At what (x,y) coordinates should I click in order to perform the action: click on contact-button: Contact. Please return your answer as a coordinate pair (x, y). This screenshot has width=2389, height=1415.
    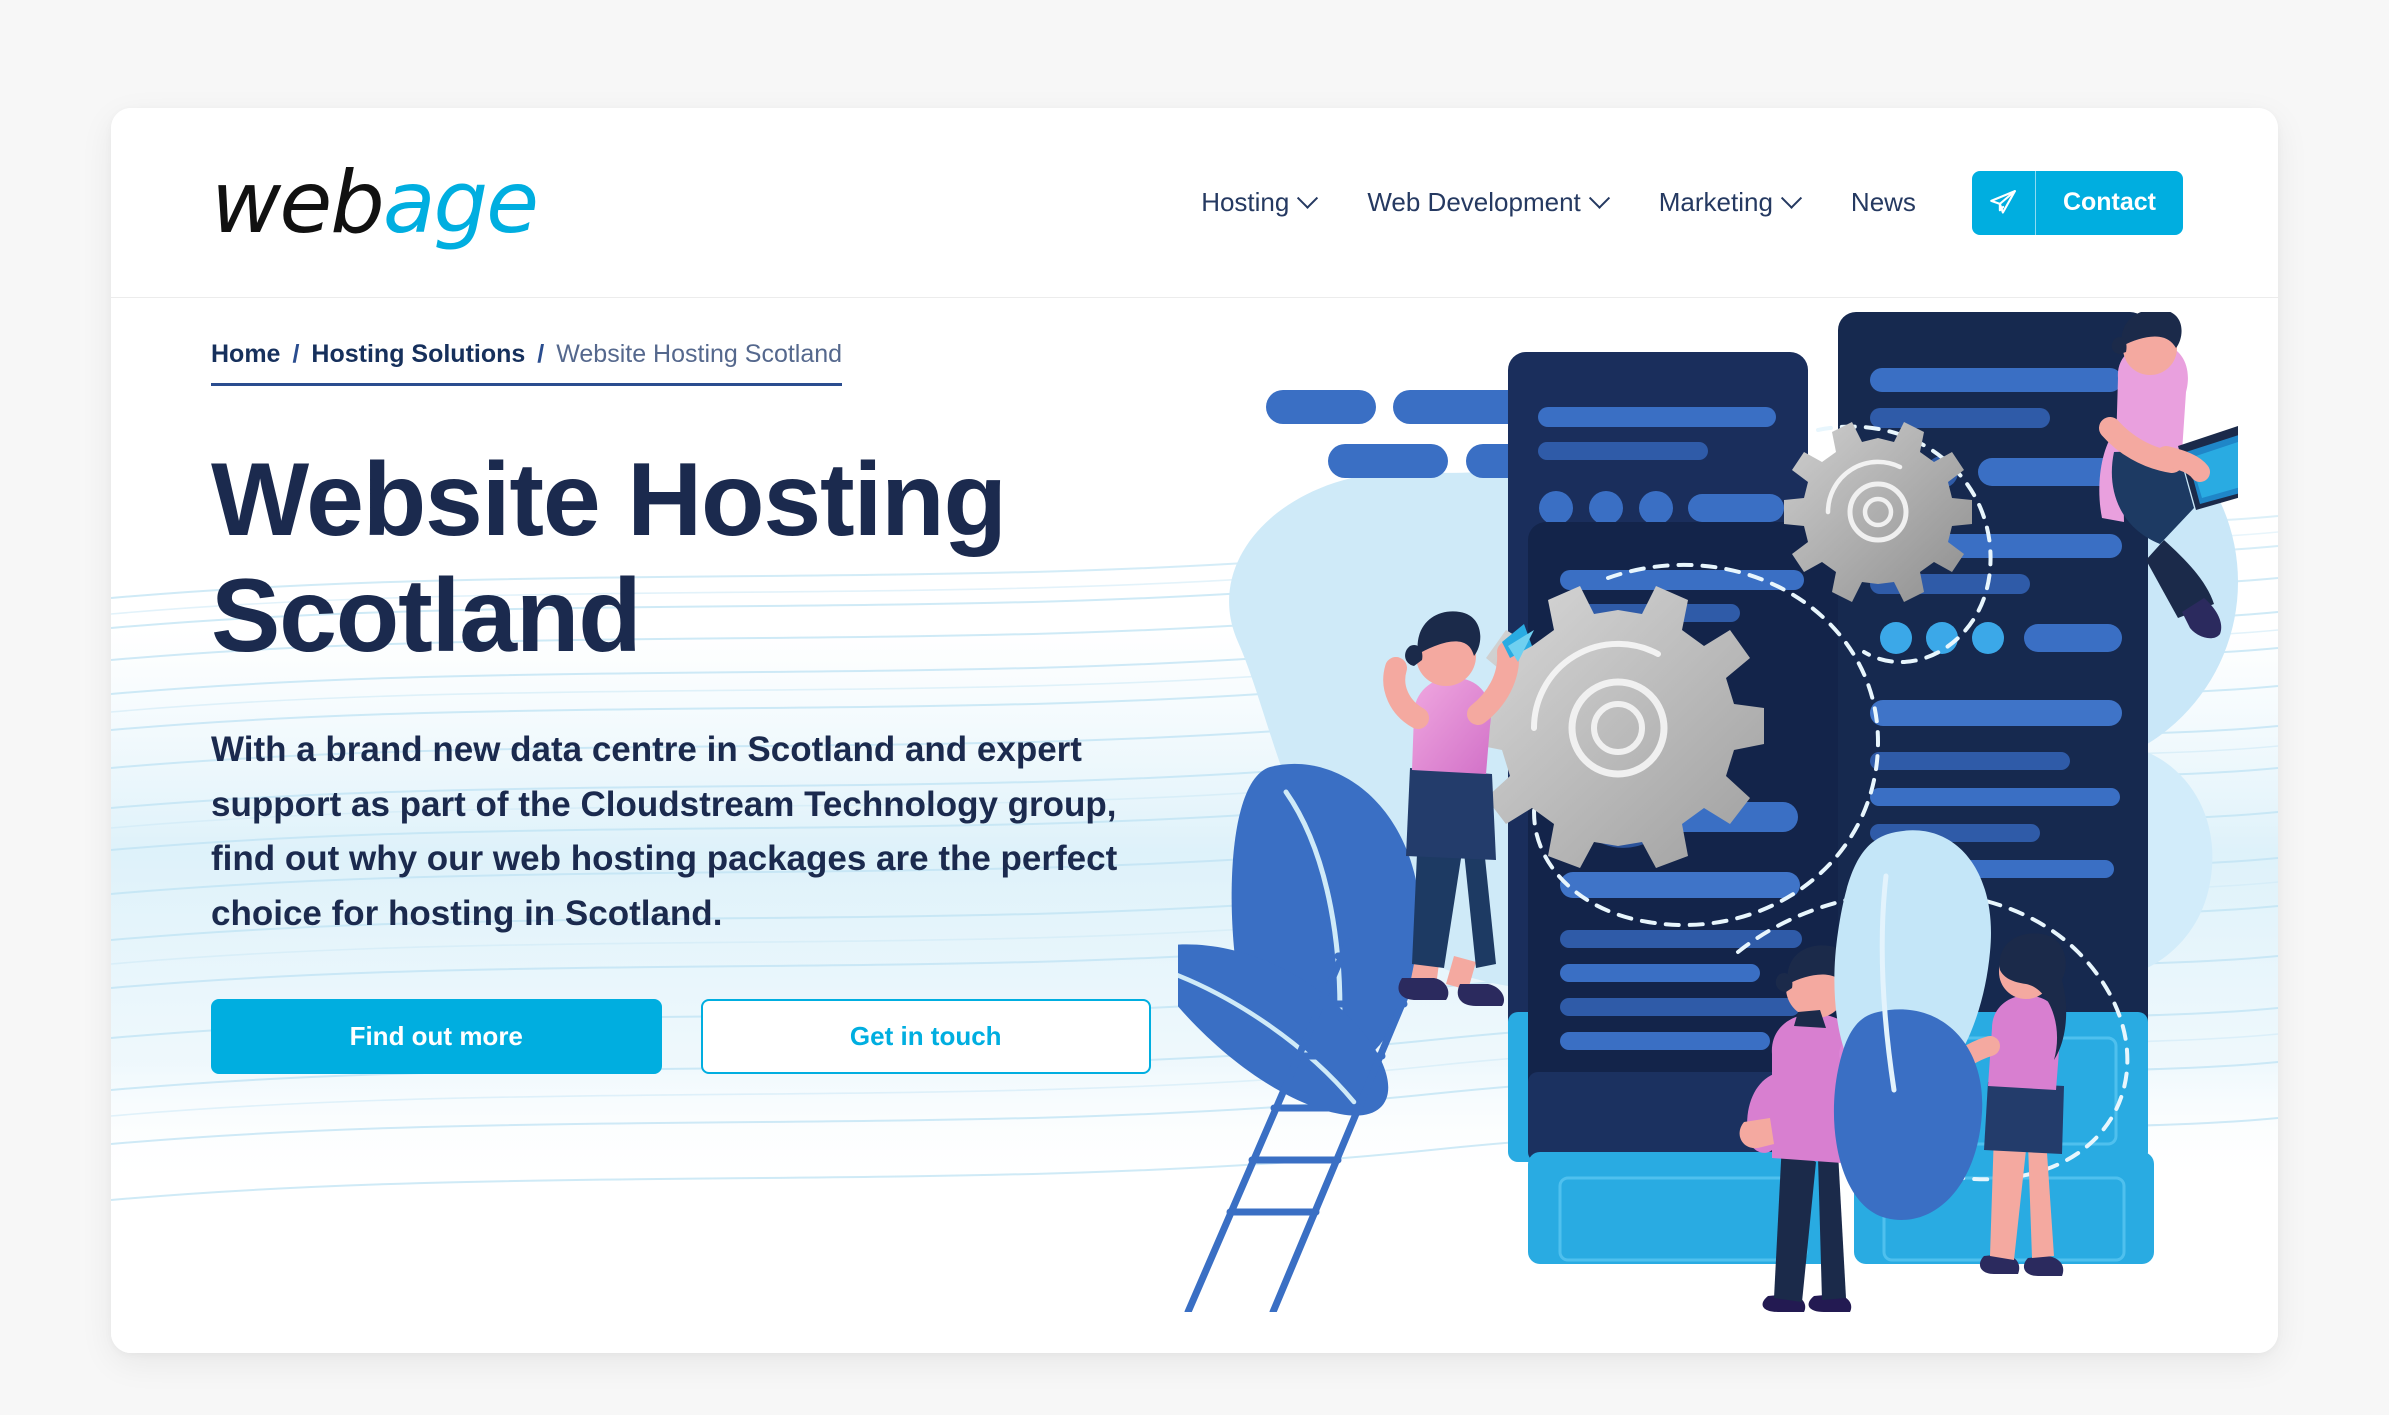
    Looking at the image, I should click on (2077, 202).